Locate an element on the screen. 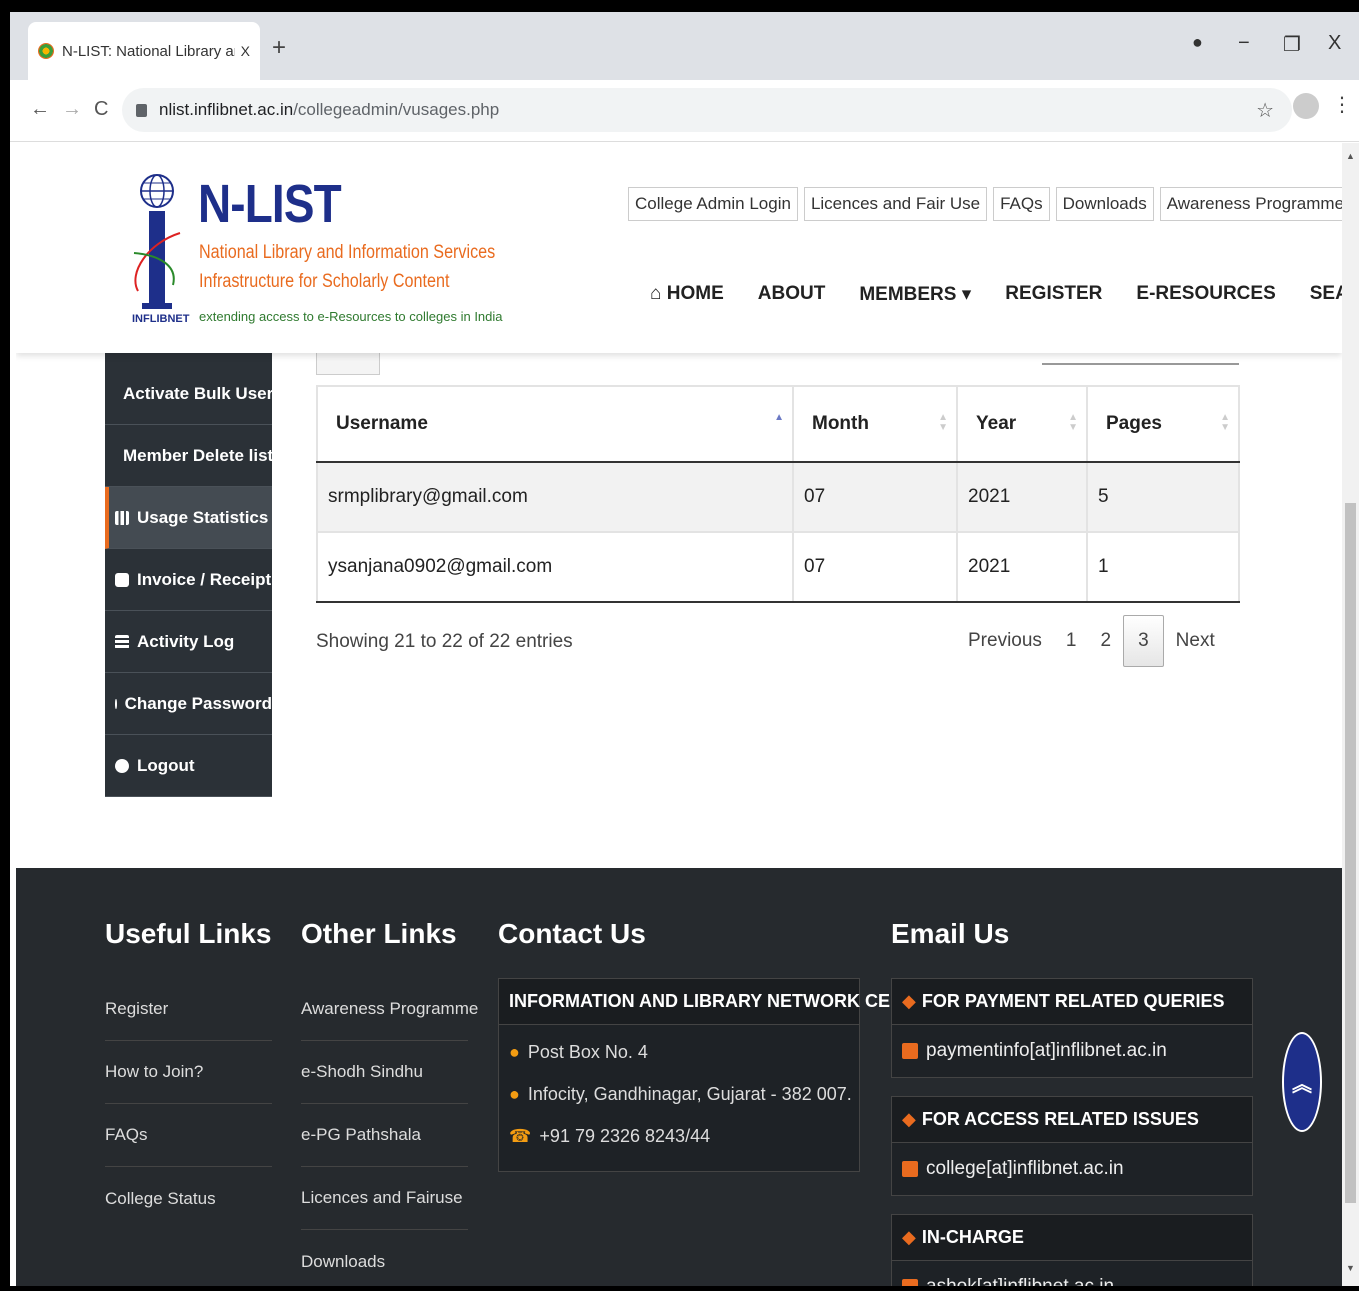  pager-page-current: 3 is located at coordinates (1143, 641).